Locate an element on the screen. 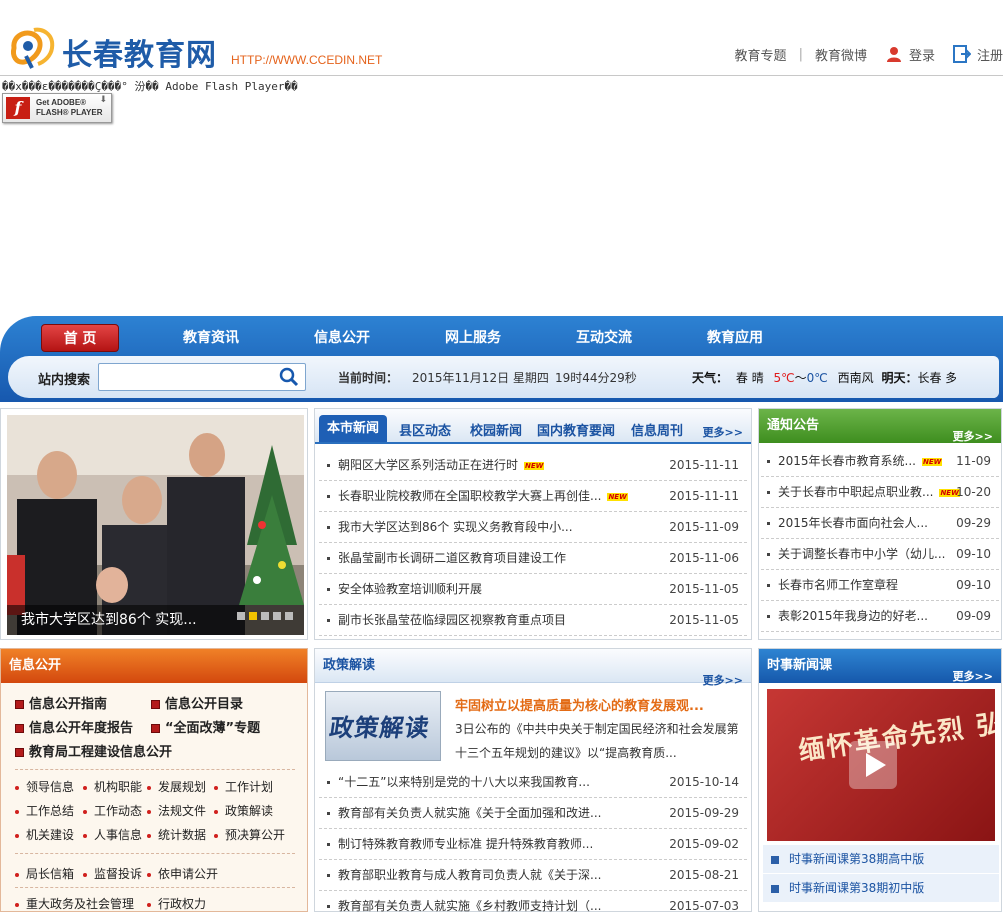 The height and width of the screenshot is (912, 1003). tab-national-news: 国内教育要闻 is located at coordinates (576, 429).